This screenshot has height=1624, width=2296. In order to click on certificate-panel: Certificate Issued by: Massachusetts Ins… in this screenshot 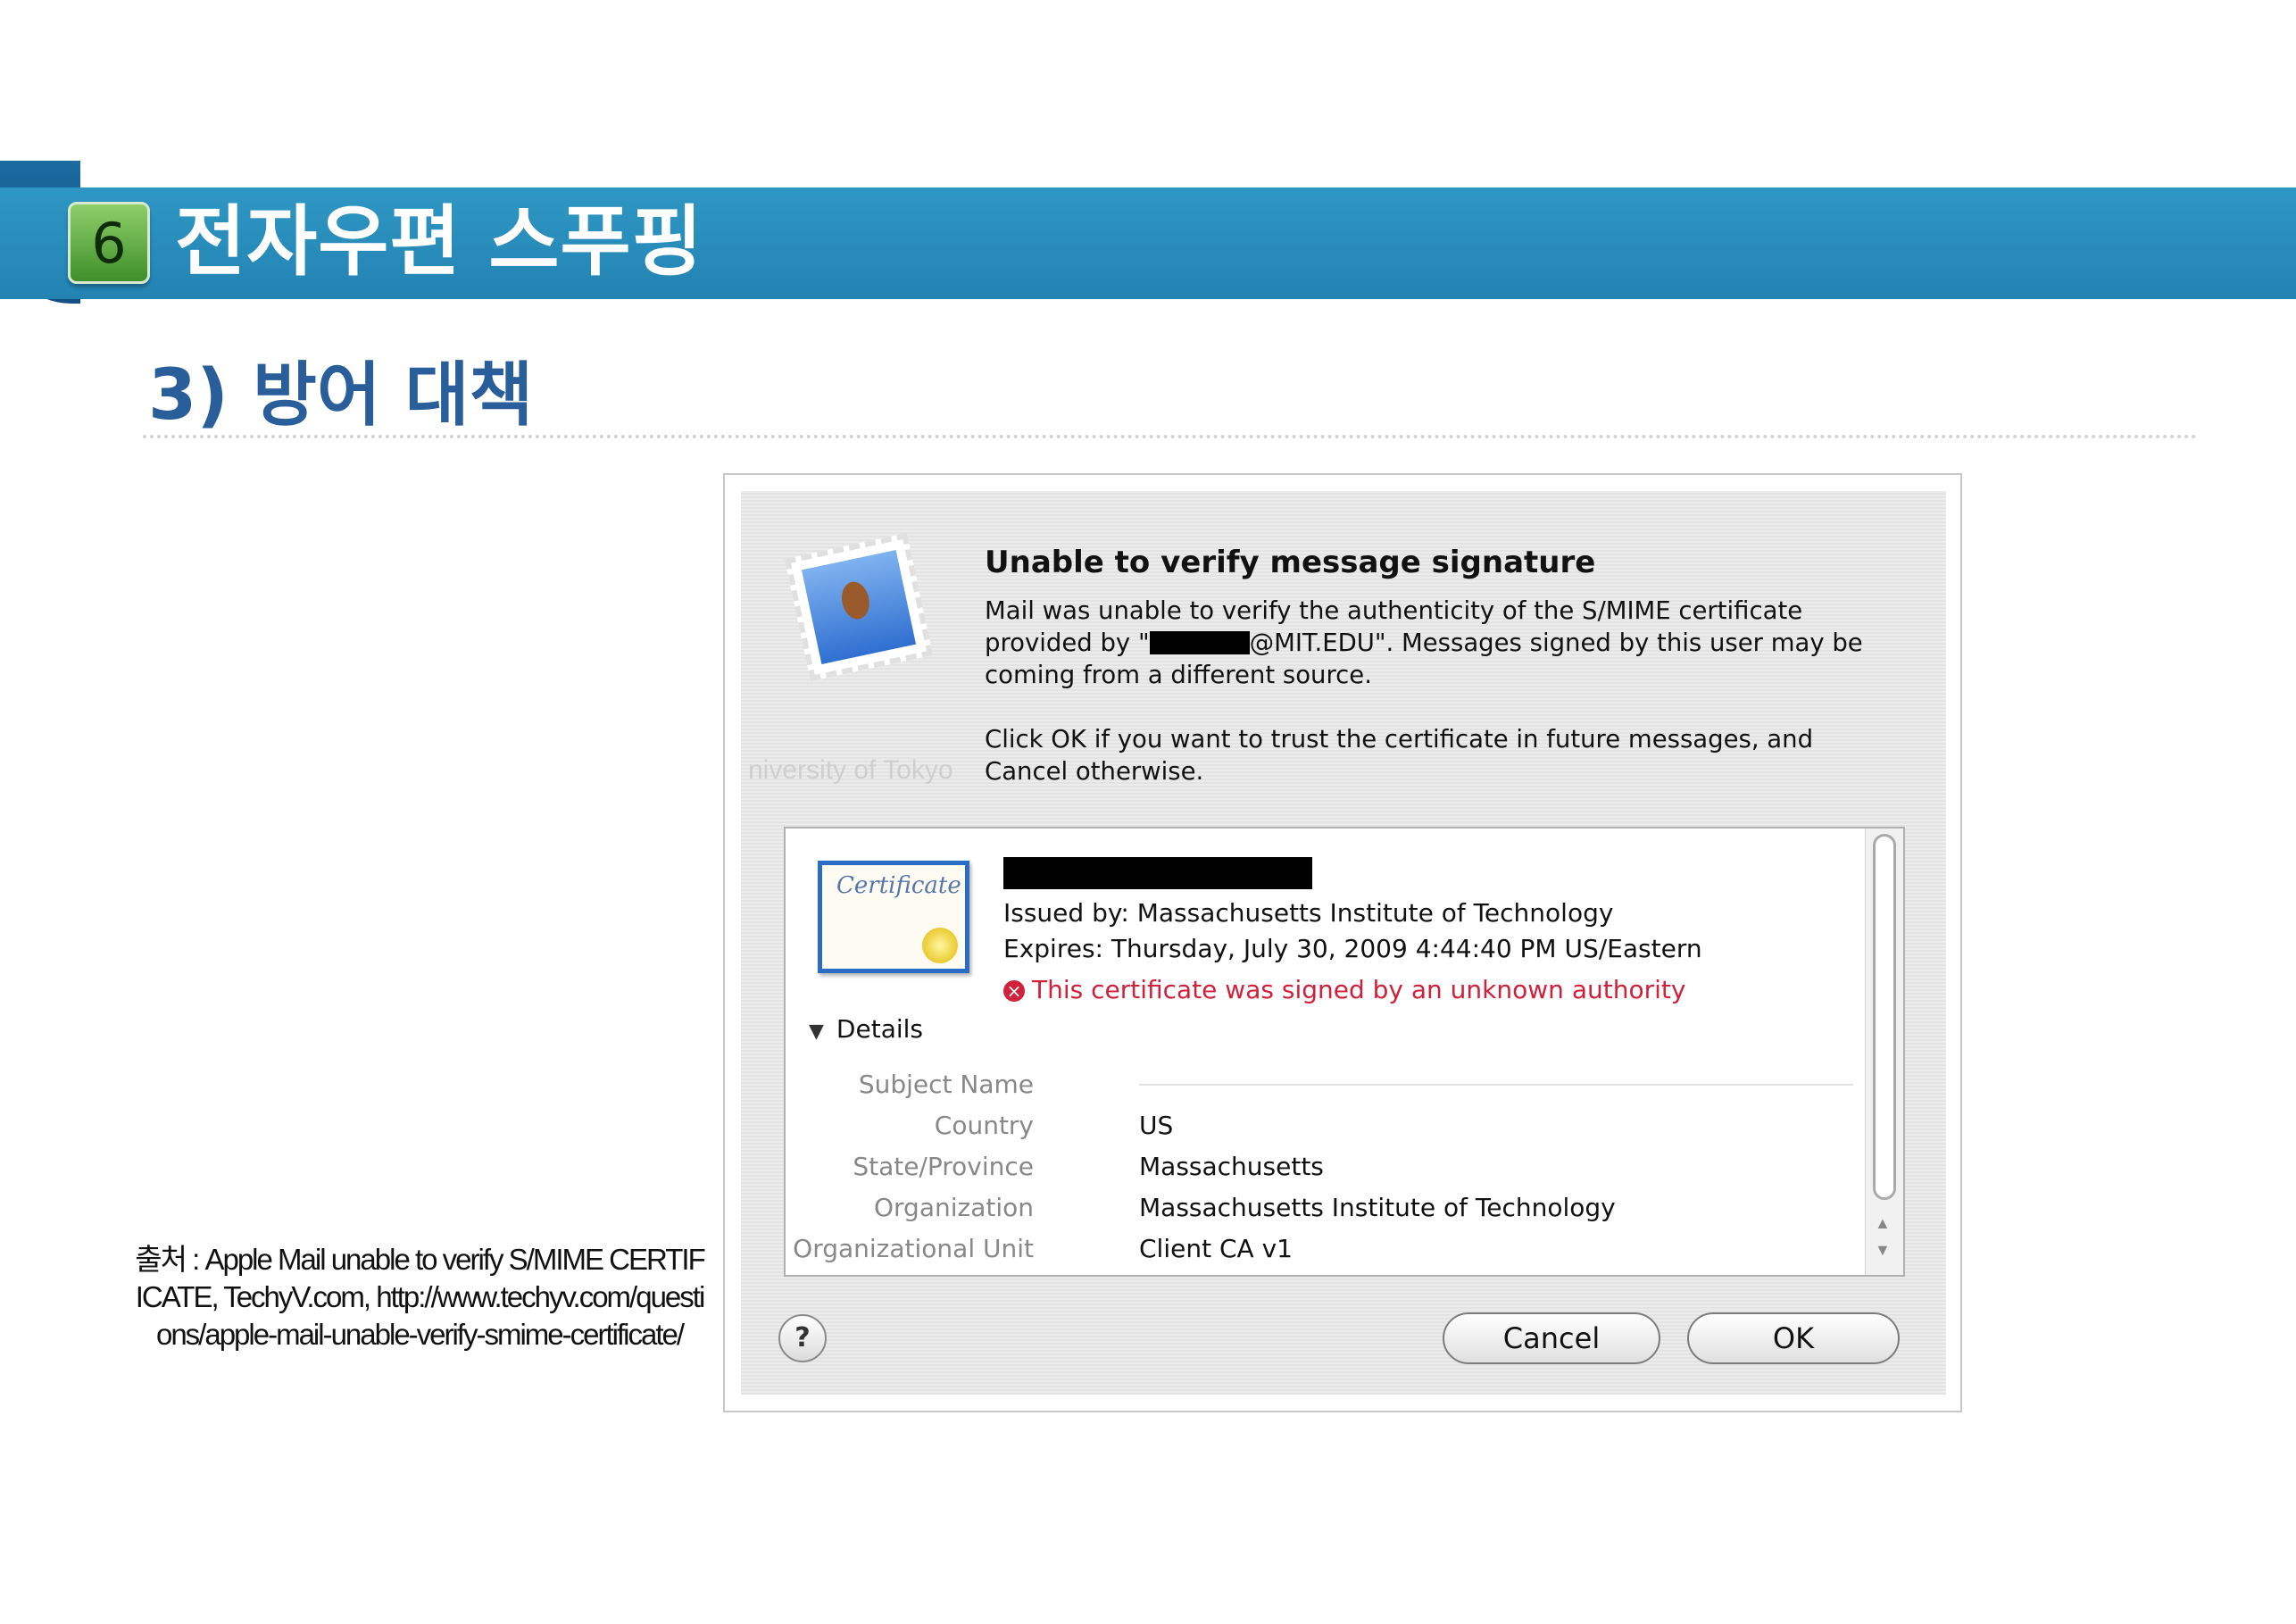, I will do `click(1344, 1052)`.